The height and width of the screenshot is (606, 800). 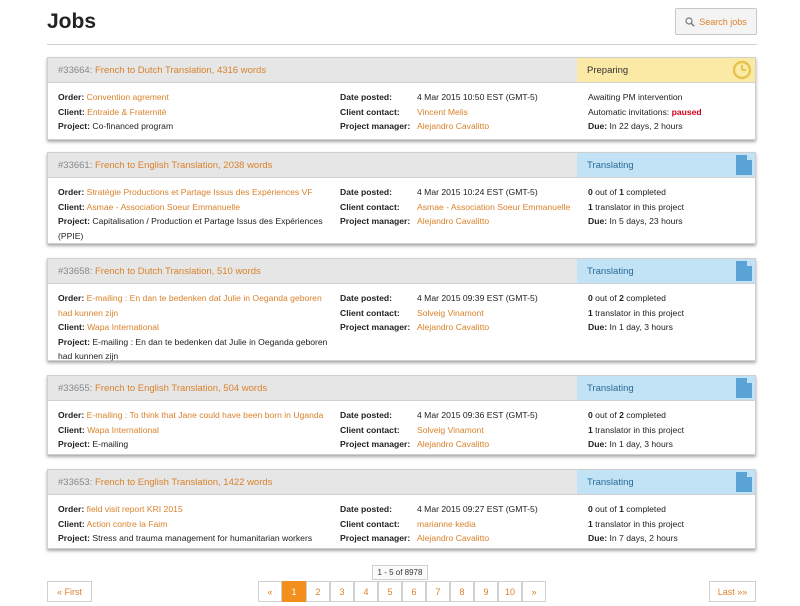 What do you see at coordinates (69, 591) in the screenshot?
I see `first-page-button: « First` at bounding box center [69, 591].